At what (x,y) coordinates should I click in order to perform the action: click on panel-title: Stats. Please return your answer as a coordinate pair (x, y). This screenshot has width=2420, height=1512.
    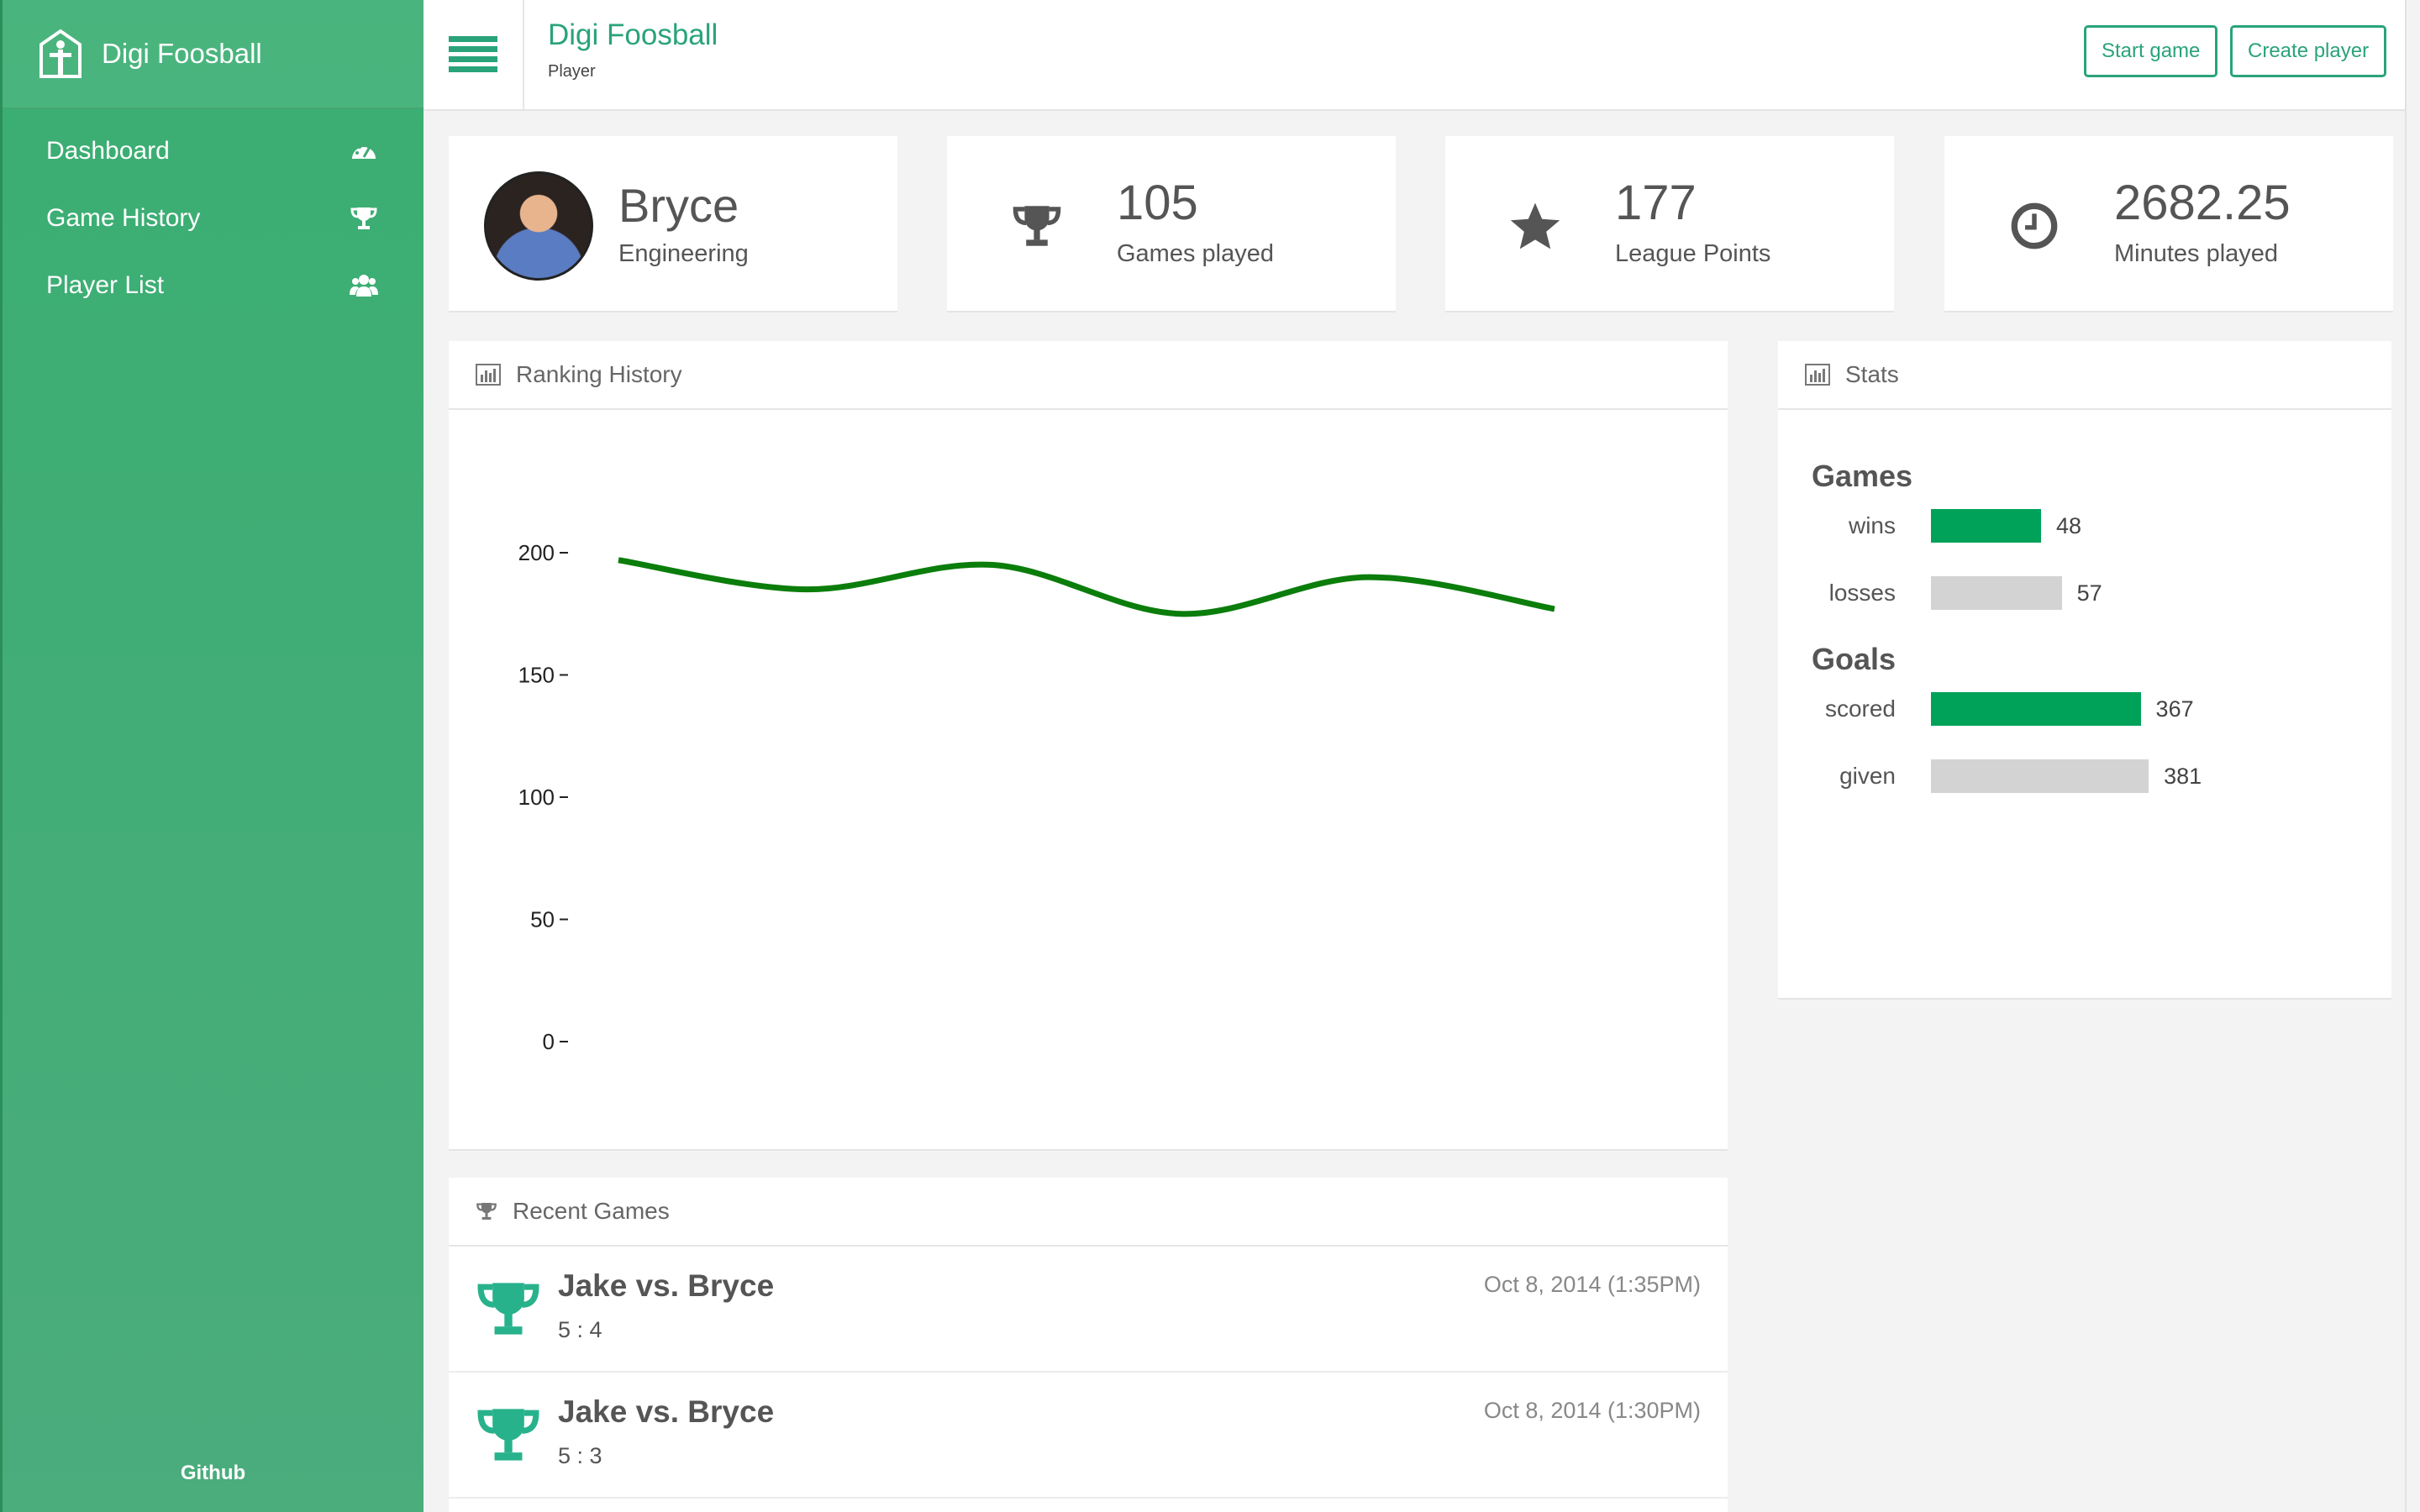
    Looking at the image, I should click on (1872, 374).